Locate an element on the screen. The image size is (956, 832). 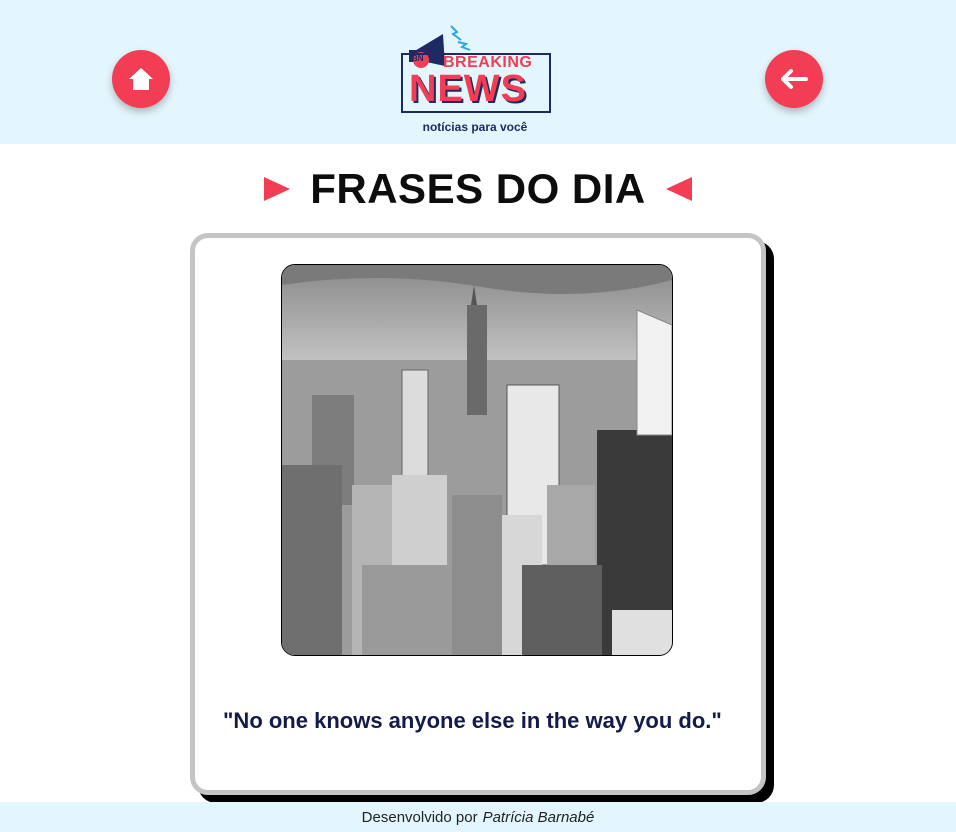
home-icon is located at coordinates (141, 79).